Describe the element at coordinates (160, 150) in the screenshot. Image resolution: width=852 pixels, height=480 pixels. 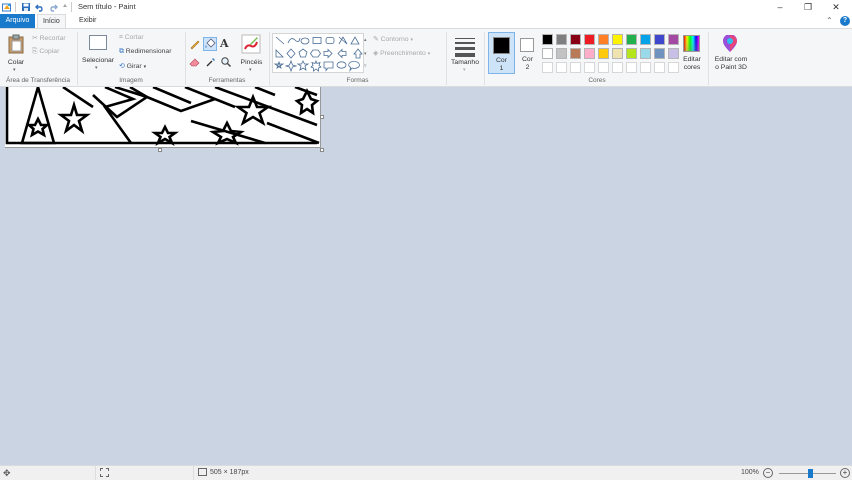
I see `resize-handle-bottom` at that location.